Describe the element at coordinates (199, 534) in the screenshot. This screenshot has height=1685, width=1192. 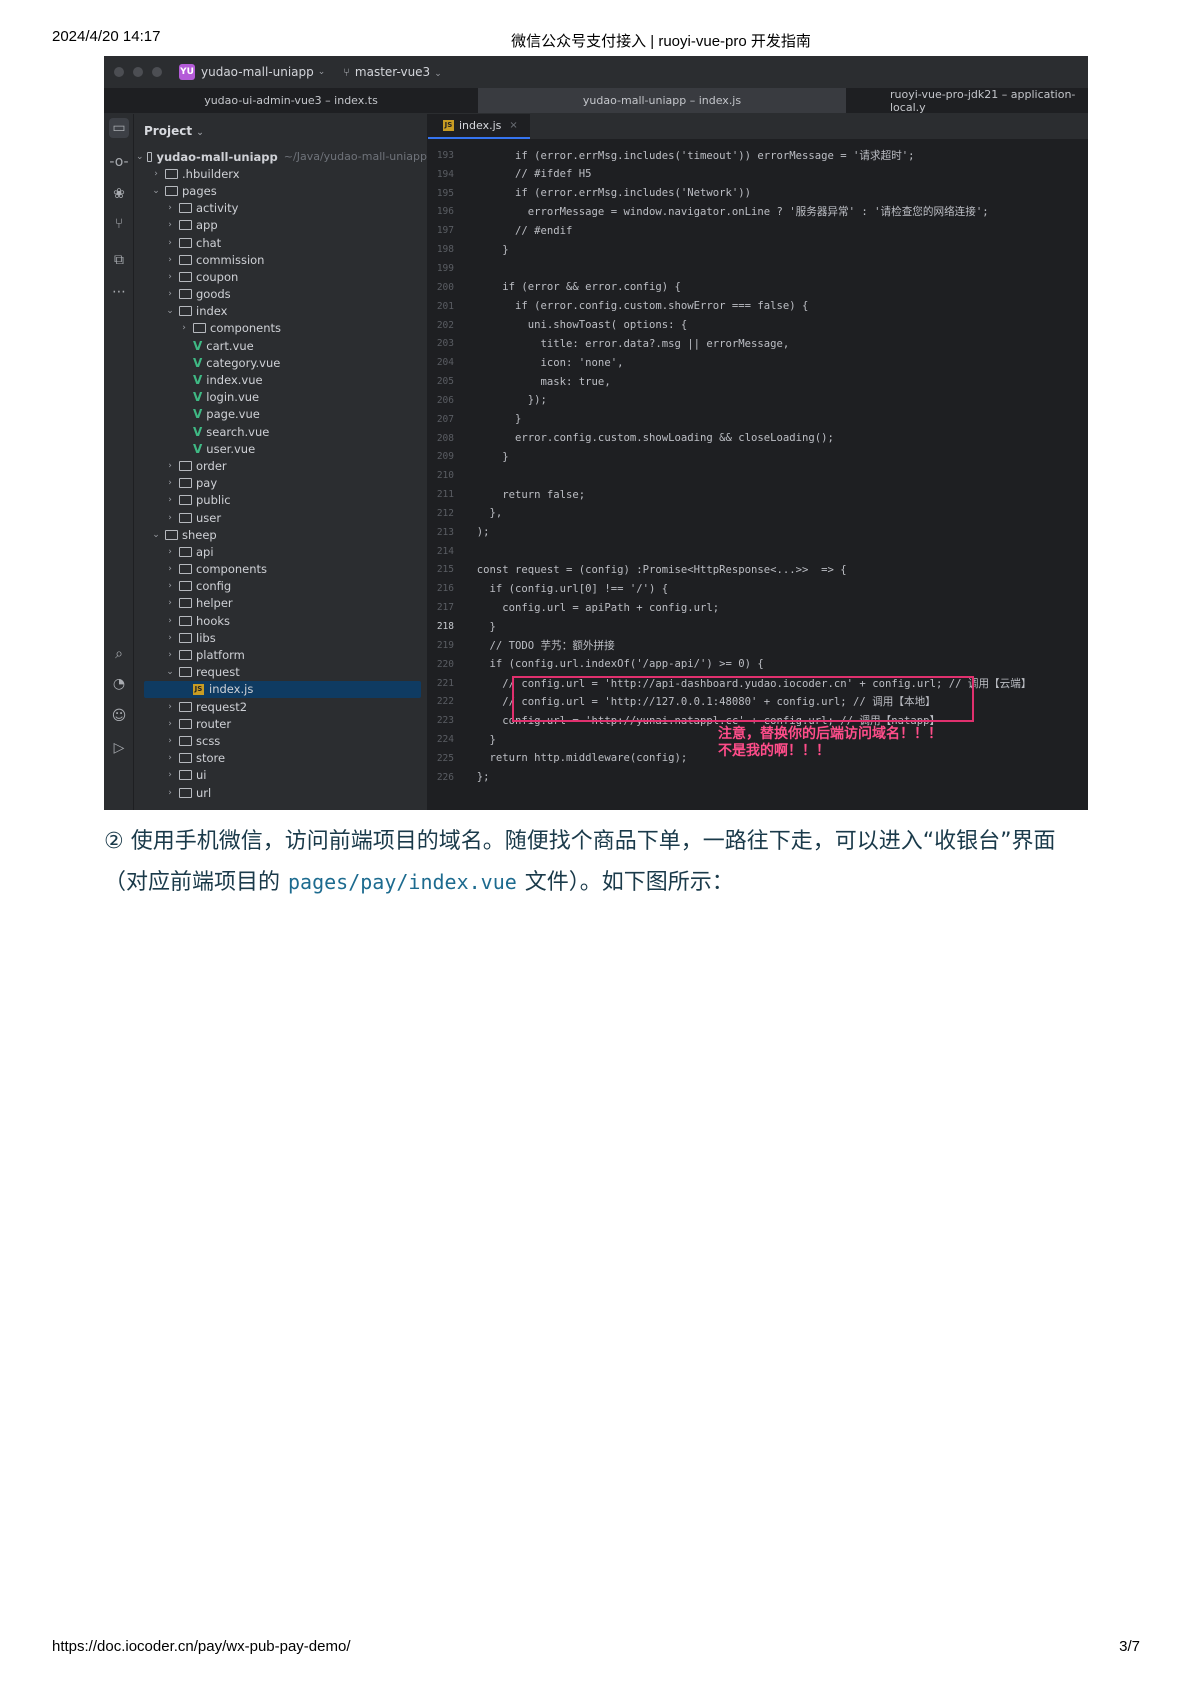
I see `tree-item-label: sheep` at that location.